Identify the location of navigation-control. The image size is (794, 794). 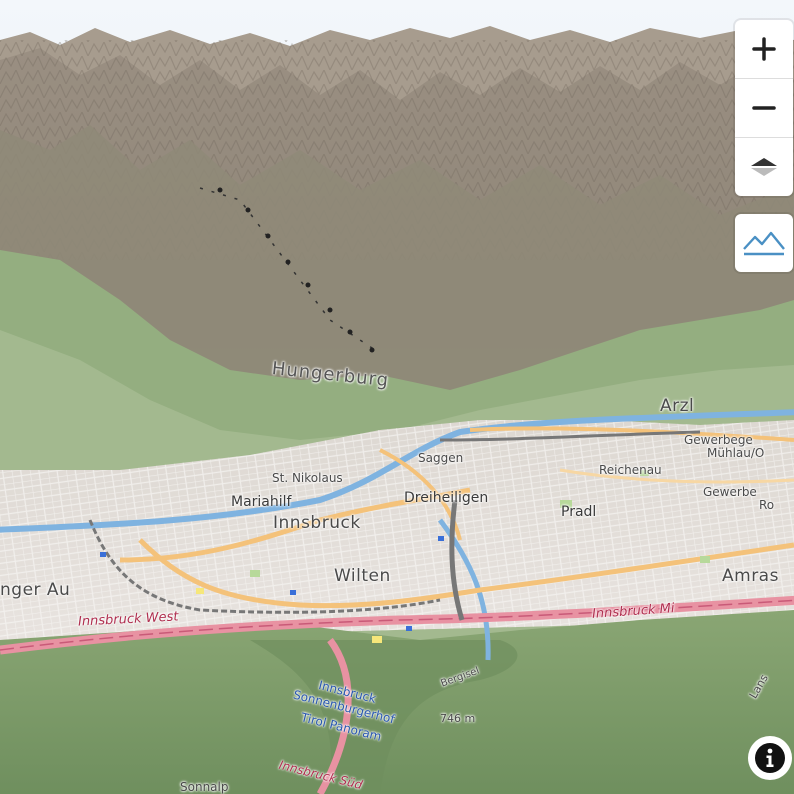
(764, 108).